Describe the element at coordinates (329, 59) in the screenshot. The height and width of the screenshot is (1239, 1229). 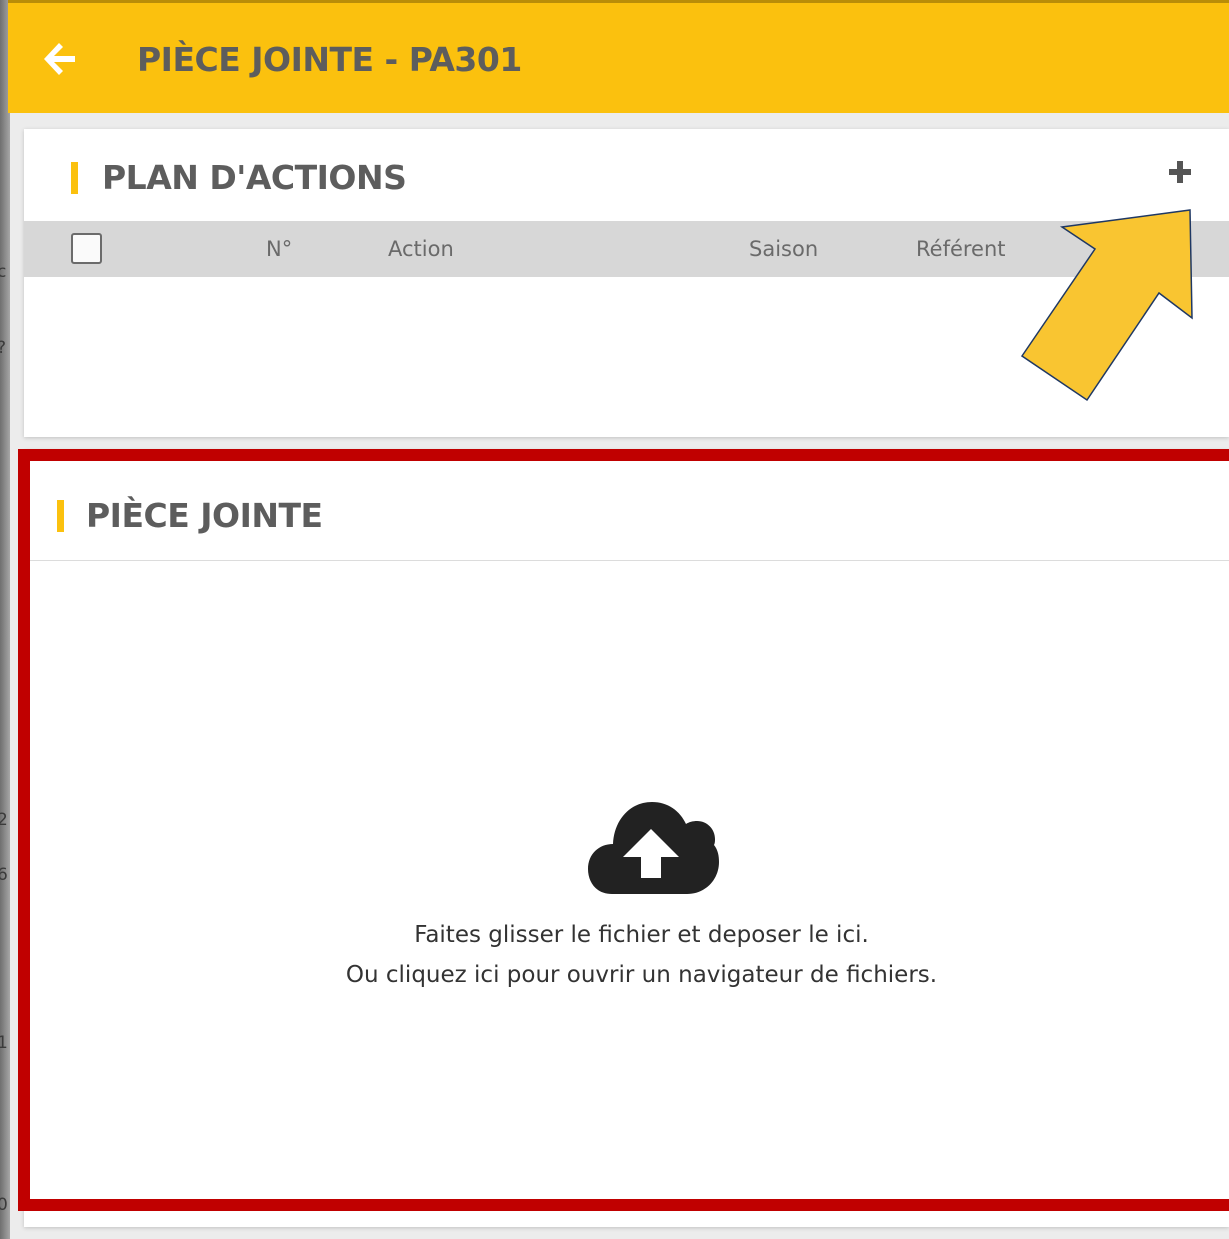
I see `page-title: PIÈCE JOINTE - PA301` at that location.